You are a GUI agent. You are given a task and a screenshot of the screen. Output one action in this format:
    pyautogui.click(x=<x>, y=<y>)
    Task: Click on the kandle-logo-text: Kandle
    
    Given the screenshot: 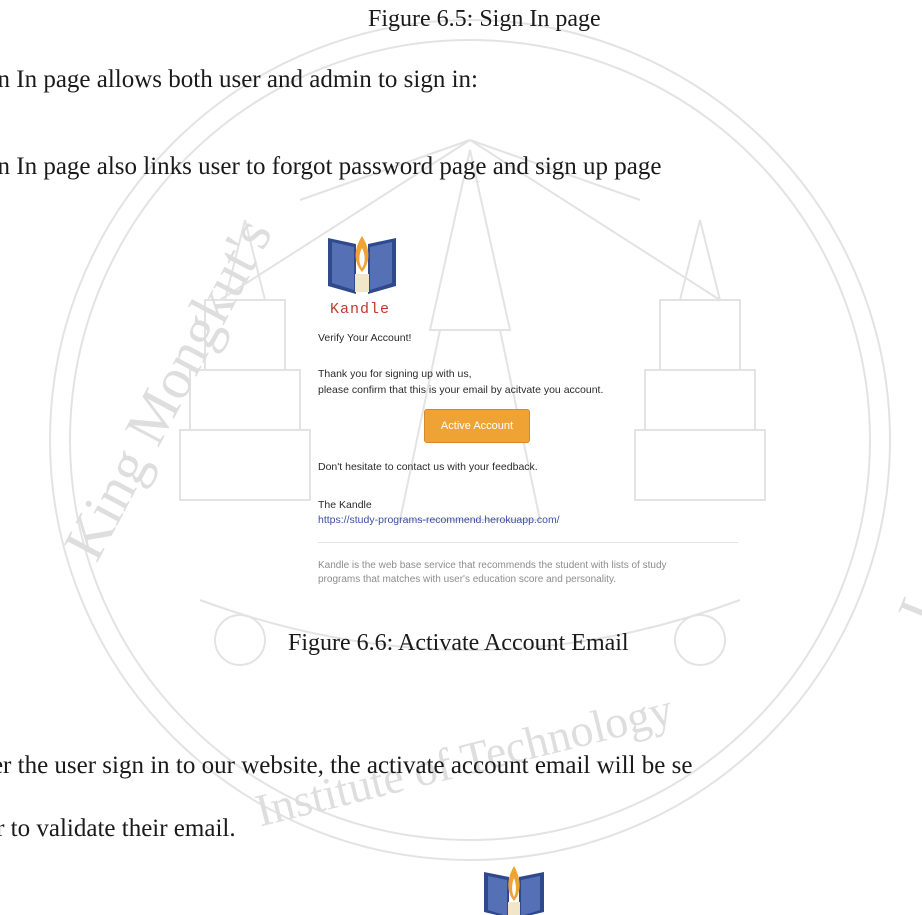 What is the action you would take?
    pyautogui.click(x=360, y=309)
    